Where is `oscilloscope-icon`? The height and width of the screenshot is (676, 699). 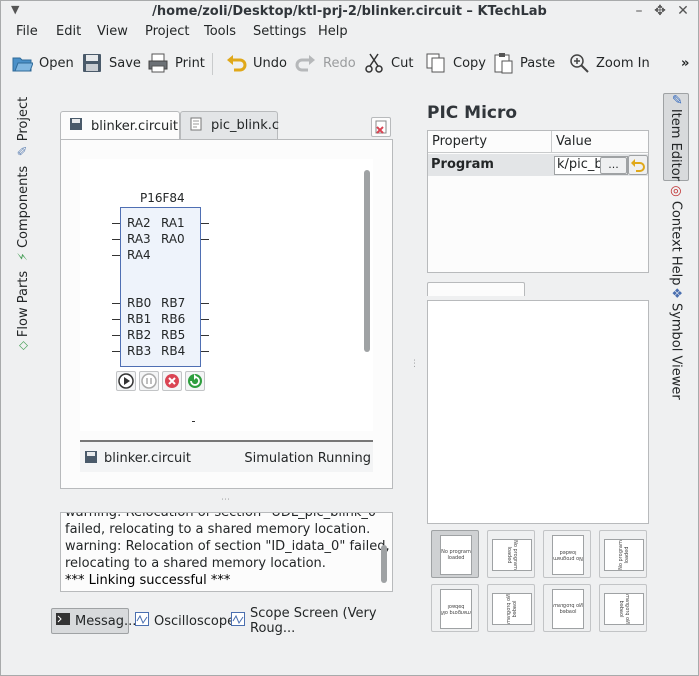
oscilloscope-icon is located at coordinates (142, 621).